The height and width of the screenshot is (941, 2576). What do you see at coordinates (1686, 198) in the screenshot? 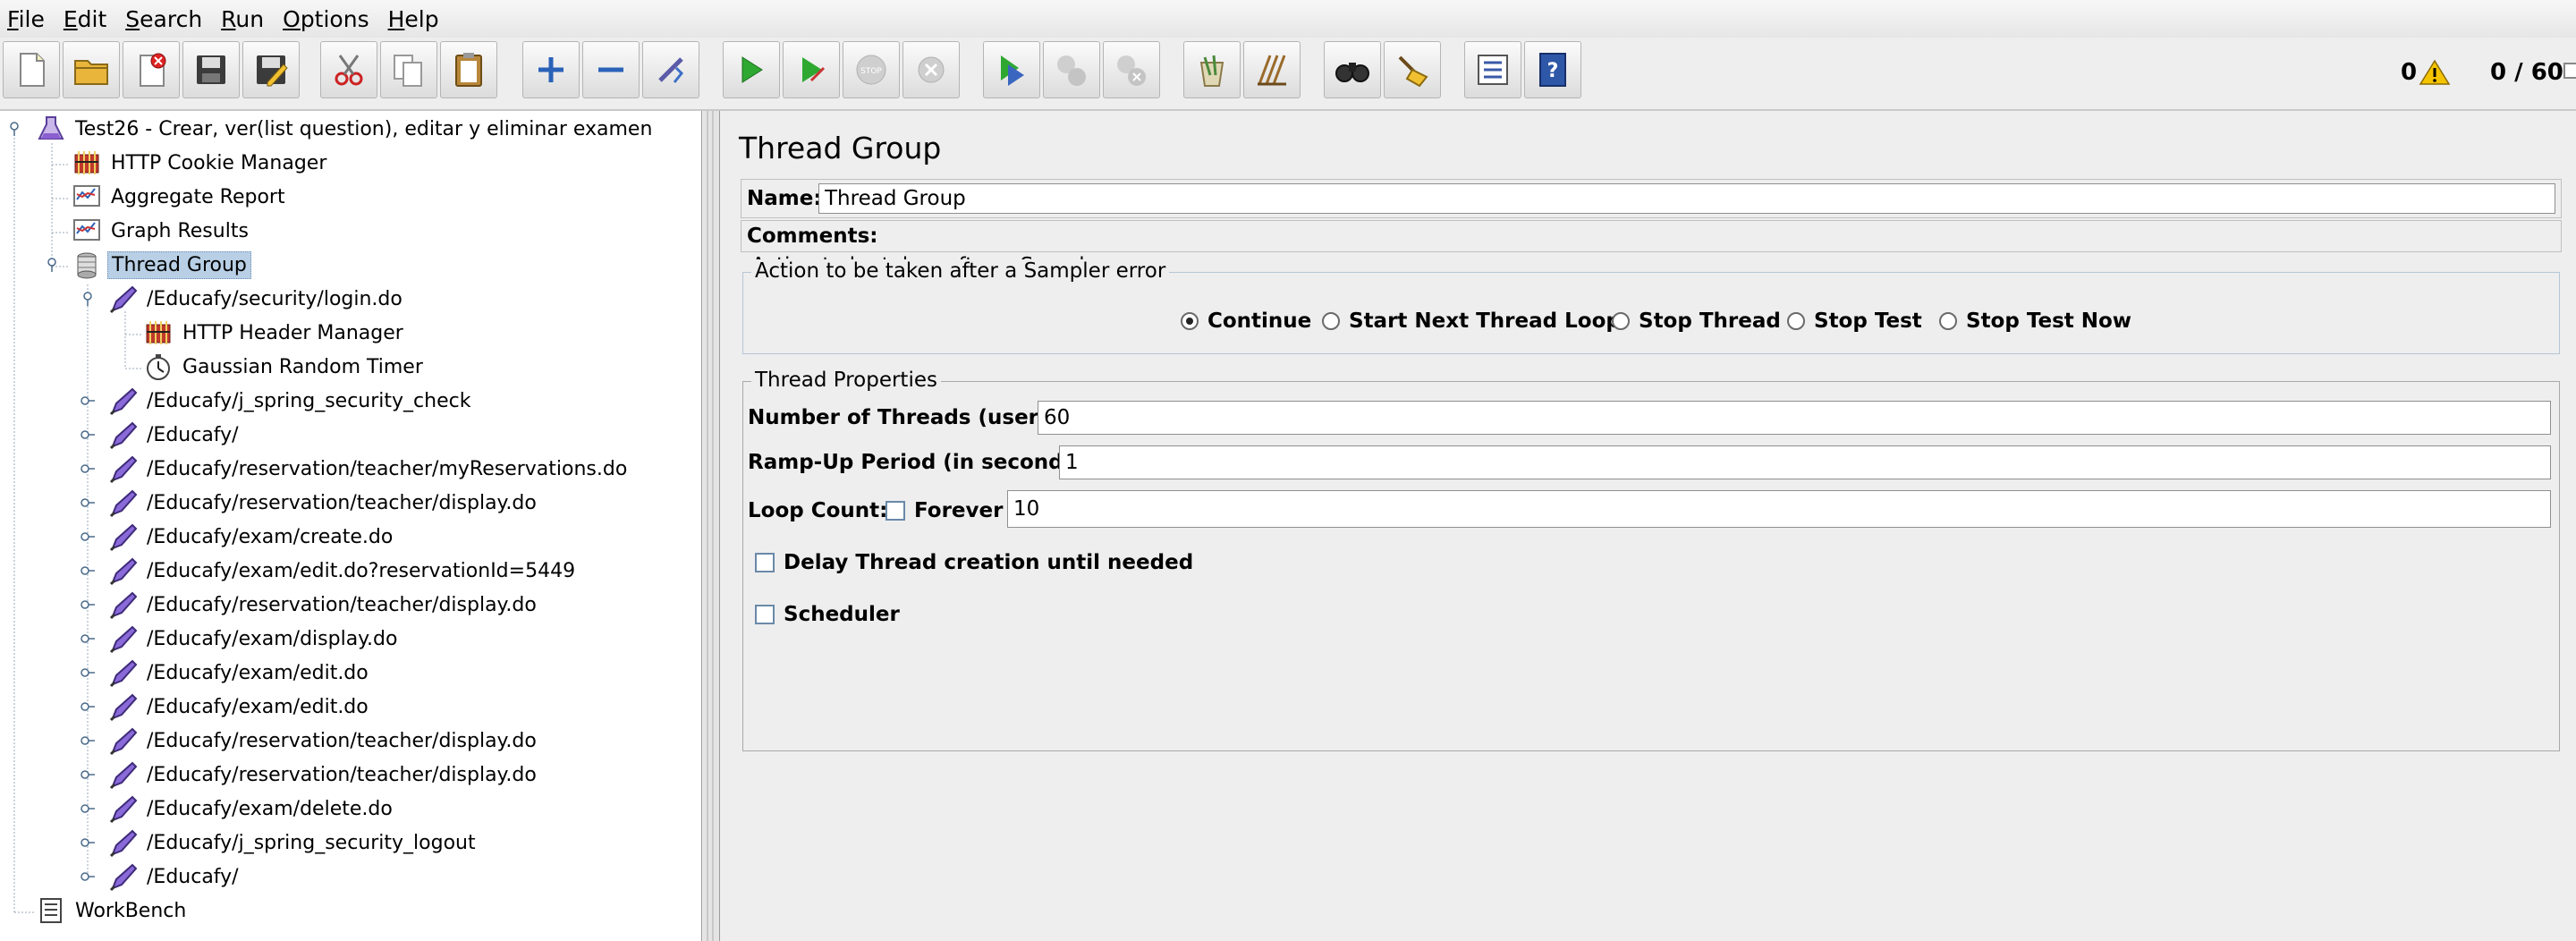
I see `name-field` at bounding box center [1686, 198].